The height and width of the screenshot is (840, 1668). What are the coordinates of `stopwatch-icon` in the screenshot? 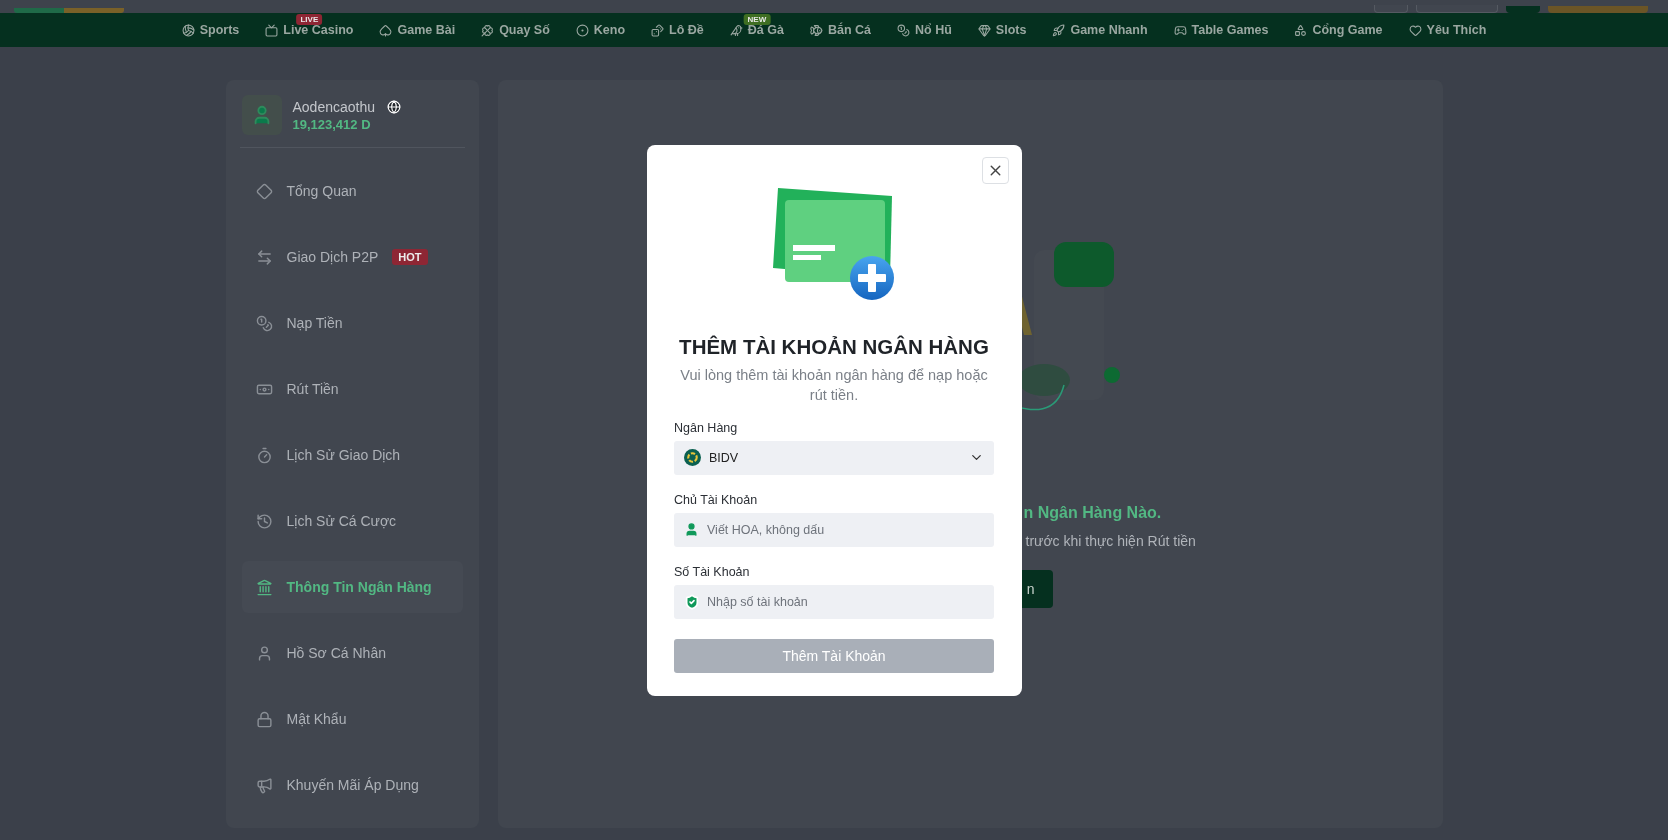 It's located at (264, 455).